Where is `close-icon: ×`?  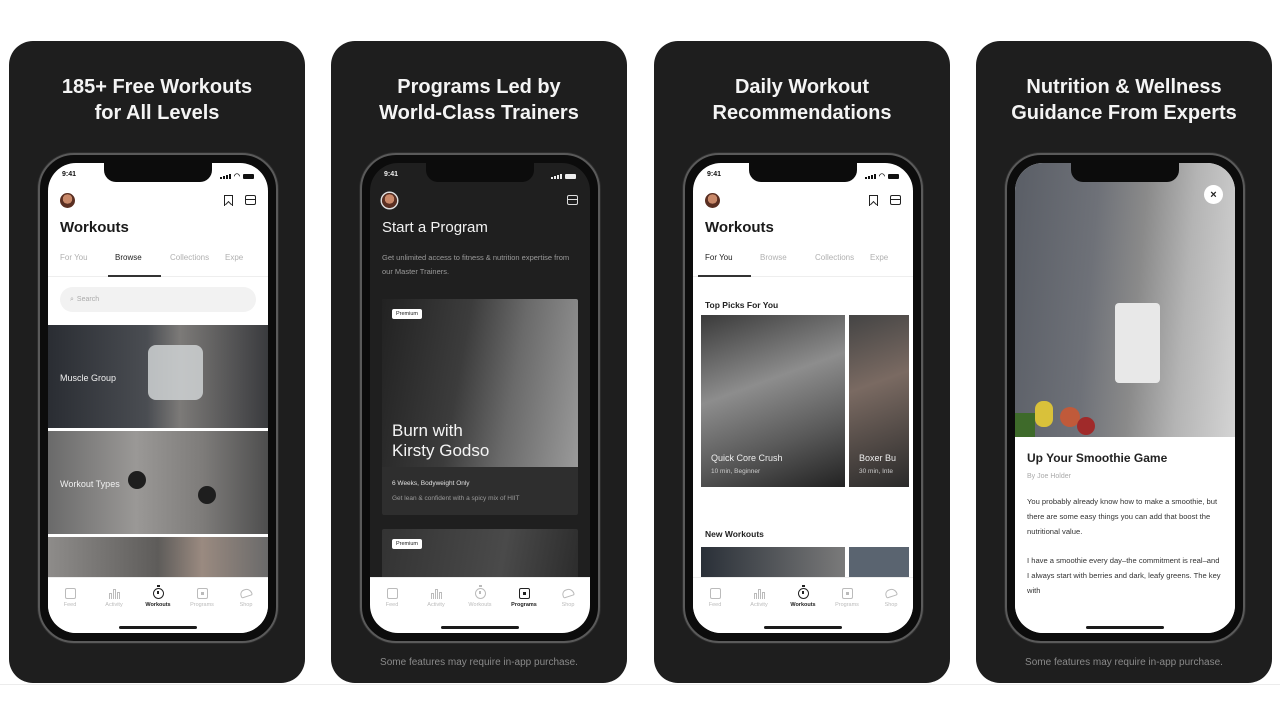 close-icon: × is located at coordinates (1213, 194).